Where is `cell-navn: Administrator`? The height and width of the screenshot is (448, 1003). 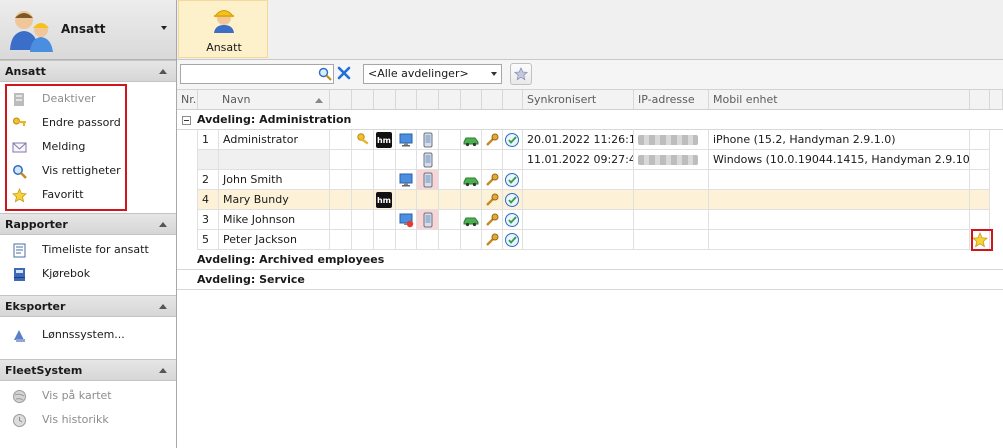 cell-navn: Administrator is located at coordinates (274, 140).